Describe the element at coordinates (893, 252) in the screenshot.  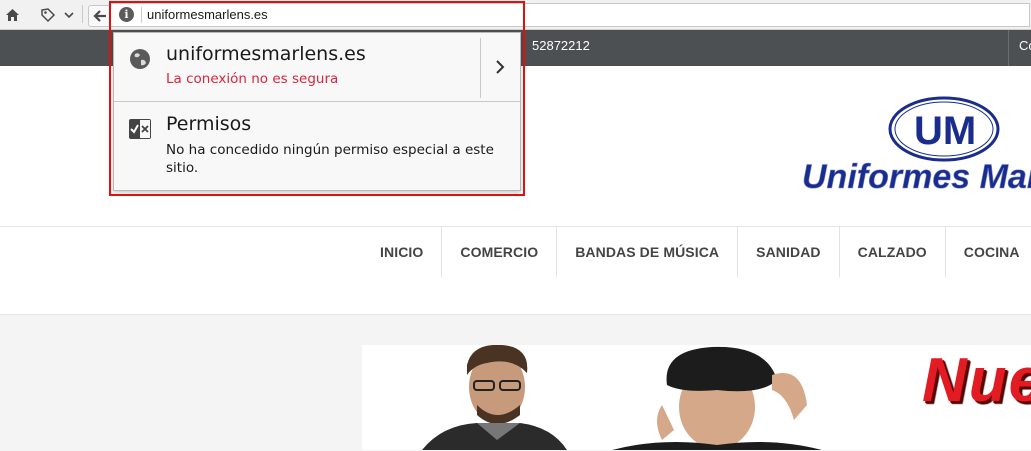
I see `nav-item-calzado: CALZADO` at that location.